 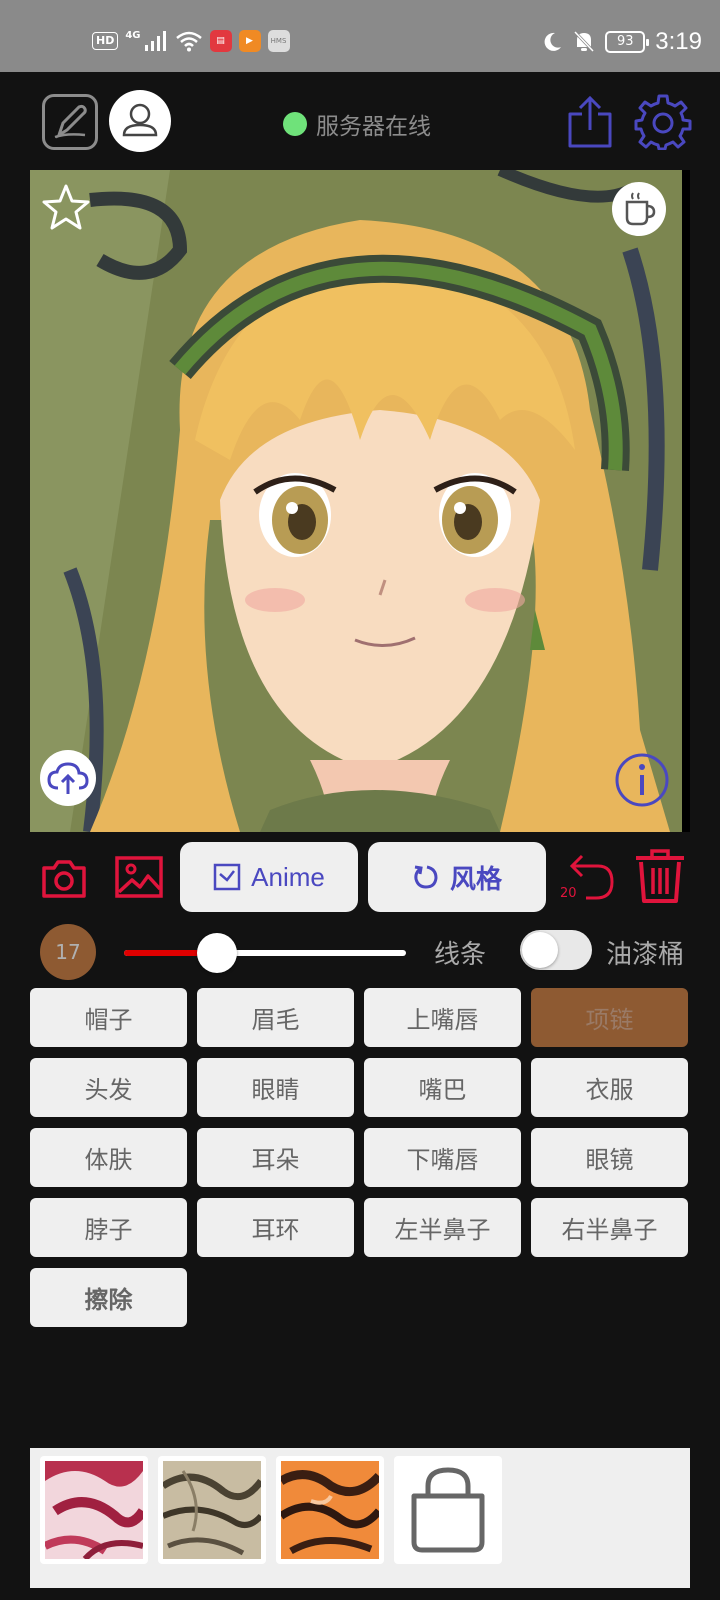 I want to click on undo-count: 20, so click(x=568, y=893).